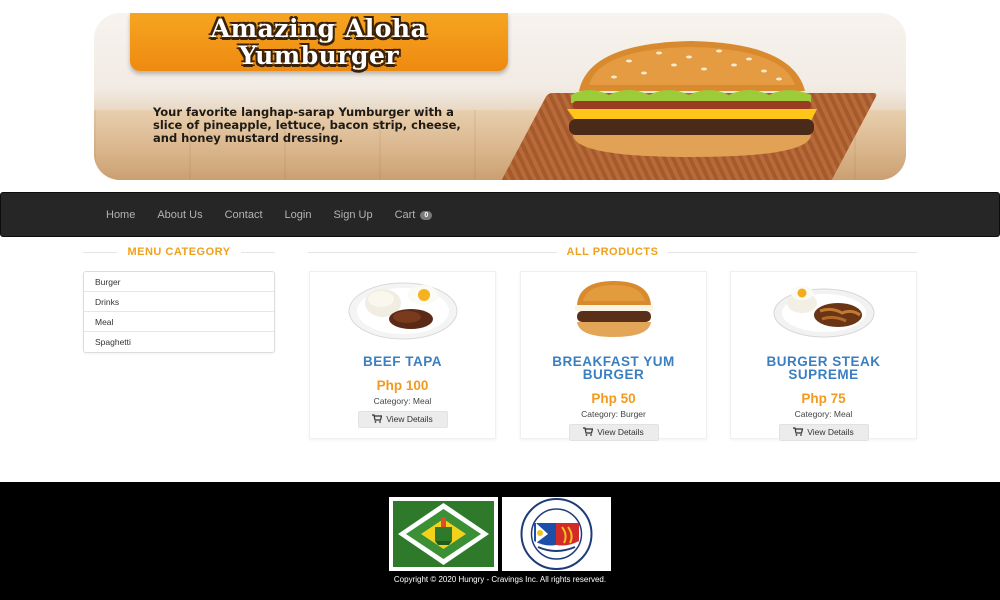  What do you see at coordinates (352, 215) in the screenshot?
I see `nav-sign-up: Sign Up` at bounding box center [352, 215].